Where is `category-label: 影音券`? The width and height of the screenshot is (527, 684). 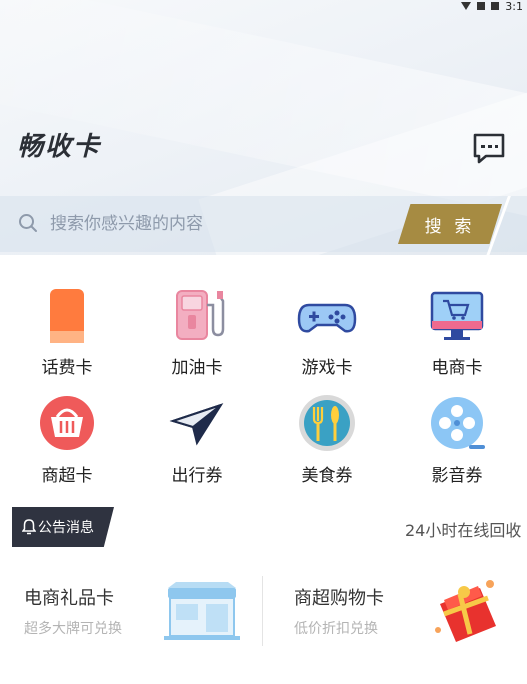 category-label: 影音券 is located at coordinates (457, 476).